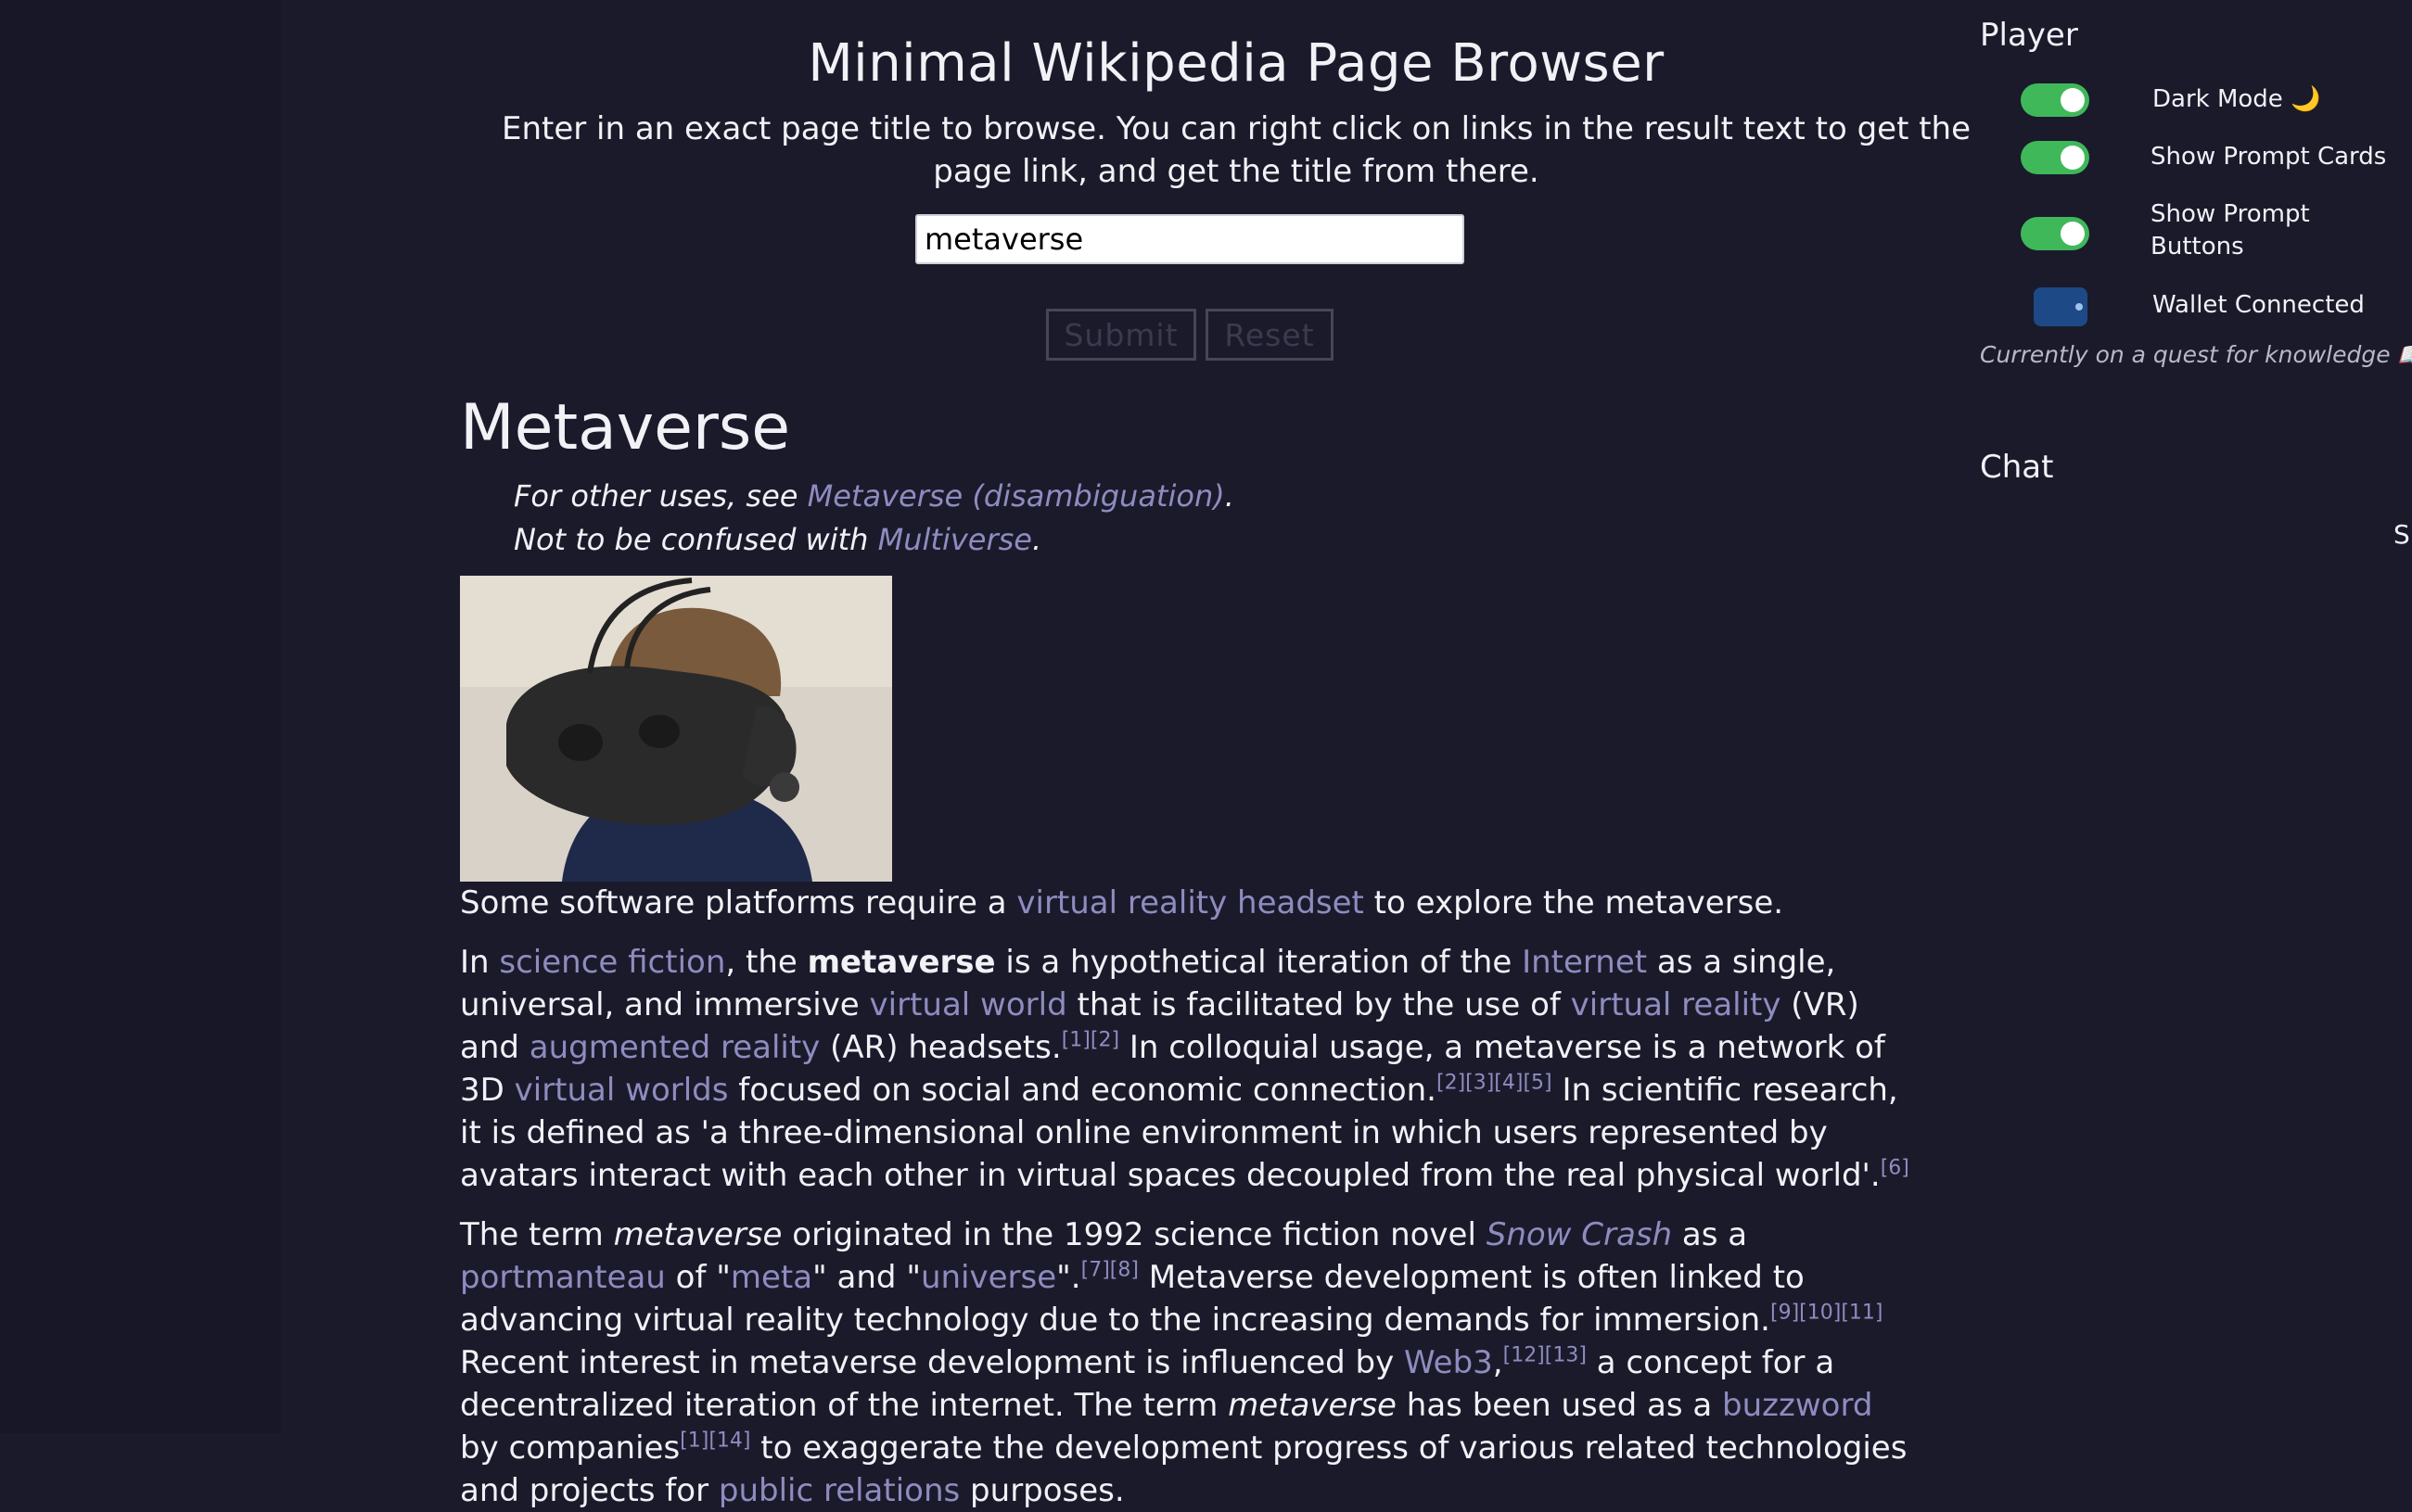 The height and width of the screenshot is (1512, 2412). What do you see at coordinates (1494, 1083) in the screenshot?
I see `citation-ref: [2][3][4][5]` at bounding box center [1494, 1083].